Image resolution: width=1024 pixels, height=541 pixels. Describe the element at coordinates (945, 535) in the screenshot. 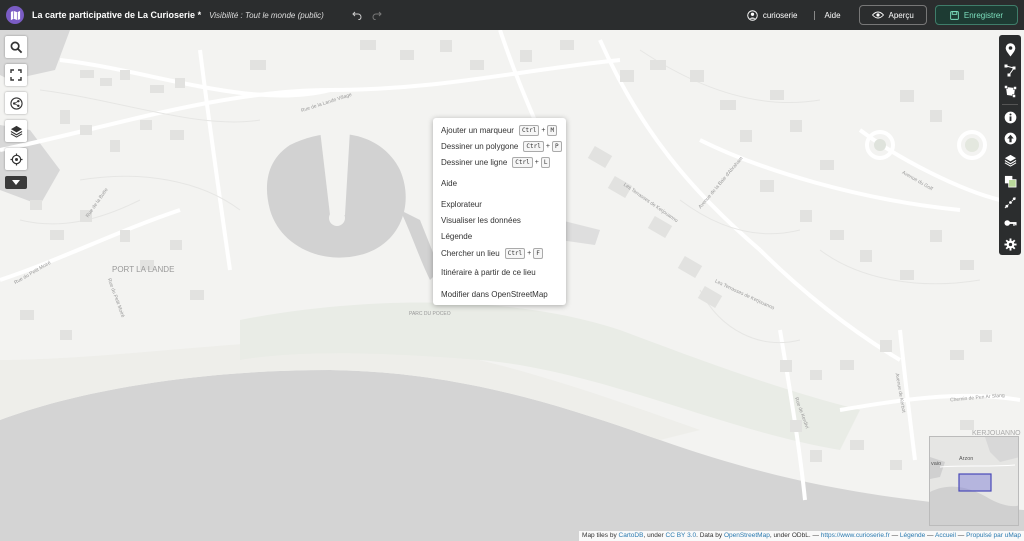

I see `home-link: Accueil` at that location.